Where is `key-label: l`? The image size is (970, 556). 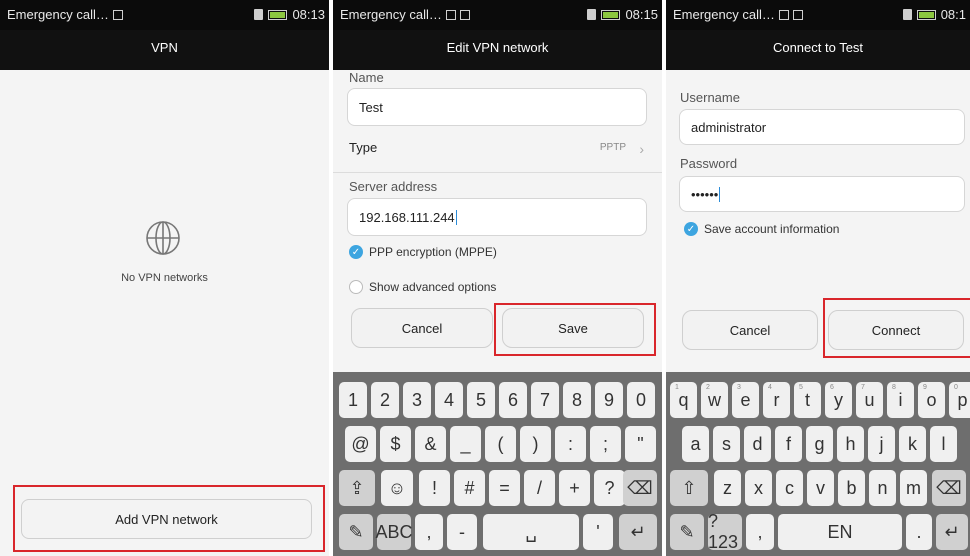
key-label: l is located at coordinates (943, 443).